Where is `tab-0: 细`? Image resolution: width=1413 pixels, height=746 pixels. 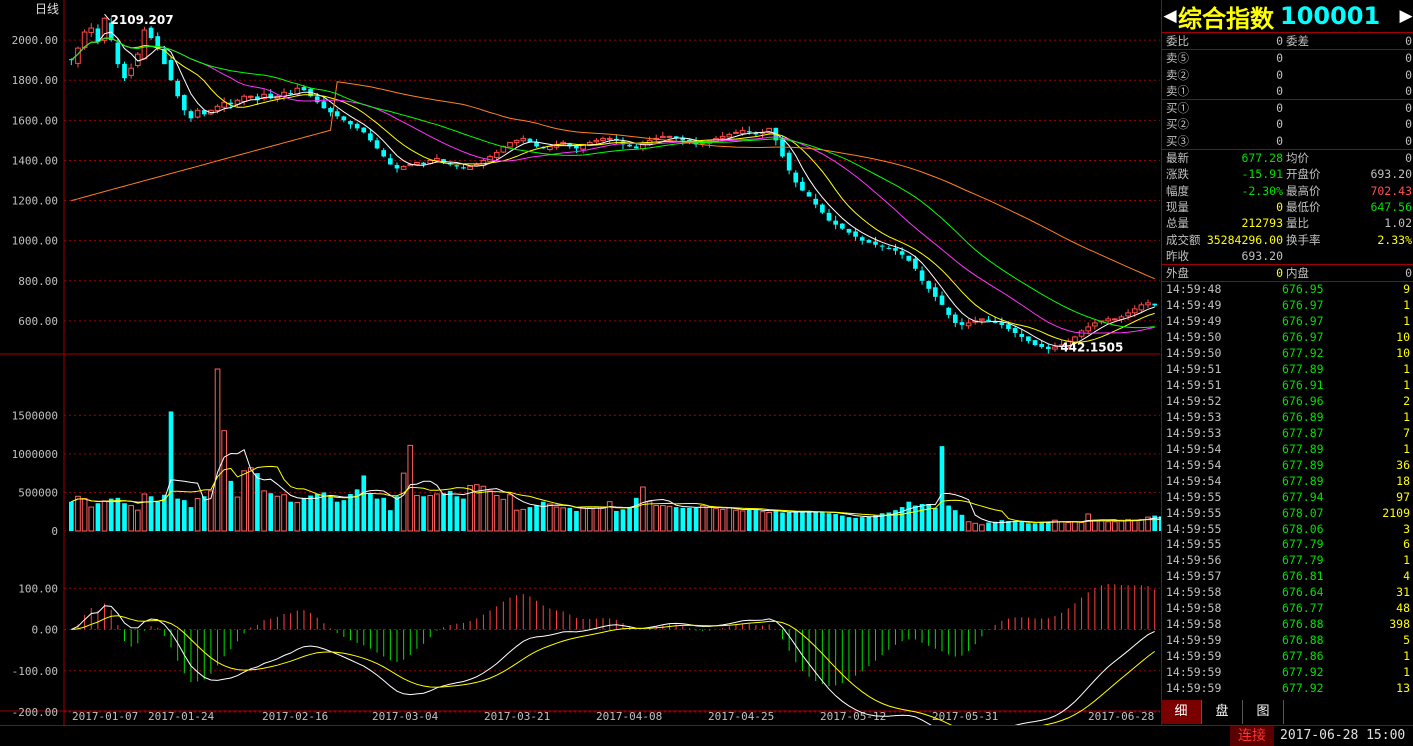
tab-0: 细 is located at coordinates (1181, 712).